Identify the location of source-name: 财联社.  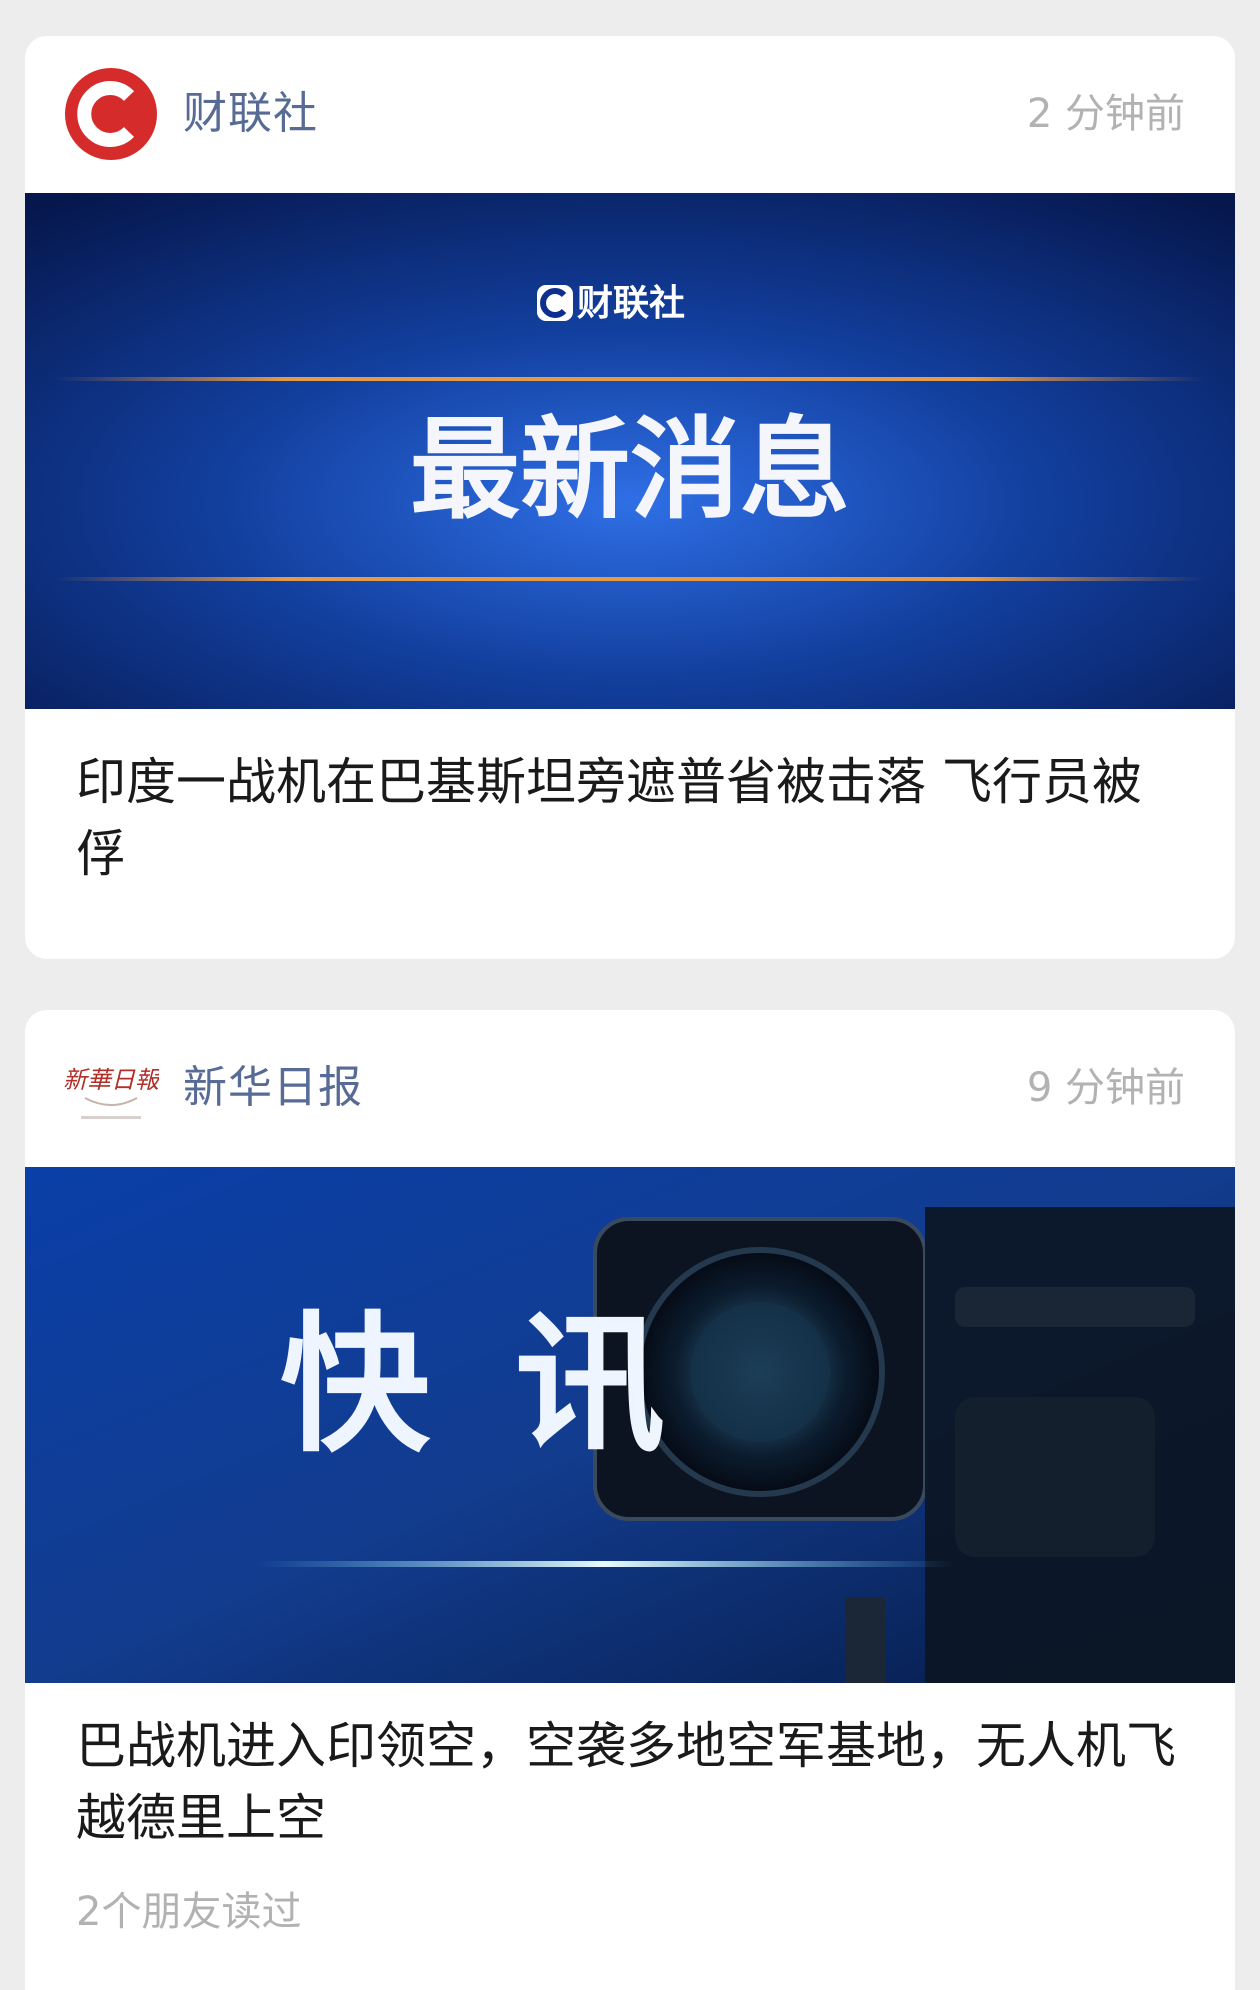
(250, 114).